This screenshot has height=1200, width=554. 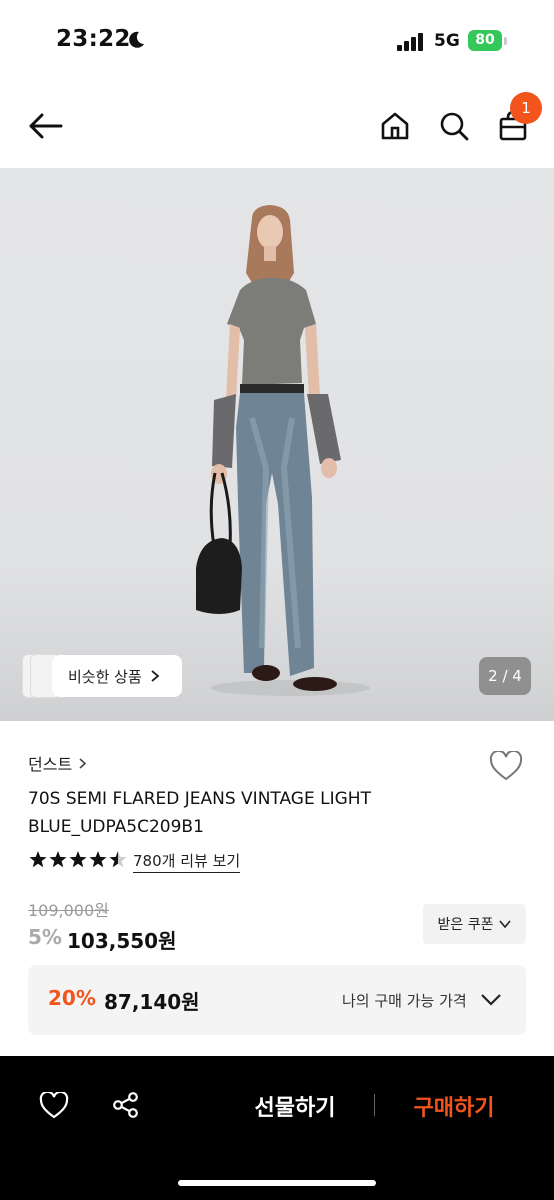 What do you see at coordinates (295, 1106) in the screenshot?
I see `gift-button: 선물하기` at bounding box center [295, 1106].